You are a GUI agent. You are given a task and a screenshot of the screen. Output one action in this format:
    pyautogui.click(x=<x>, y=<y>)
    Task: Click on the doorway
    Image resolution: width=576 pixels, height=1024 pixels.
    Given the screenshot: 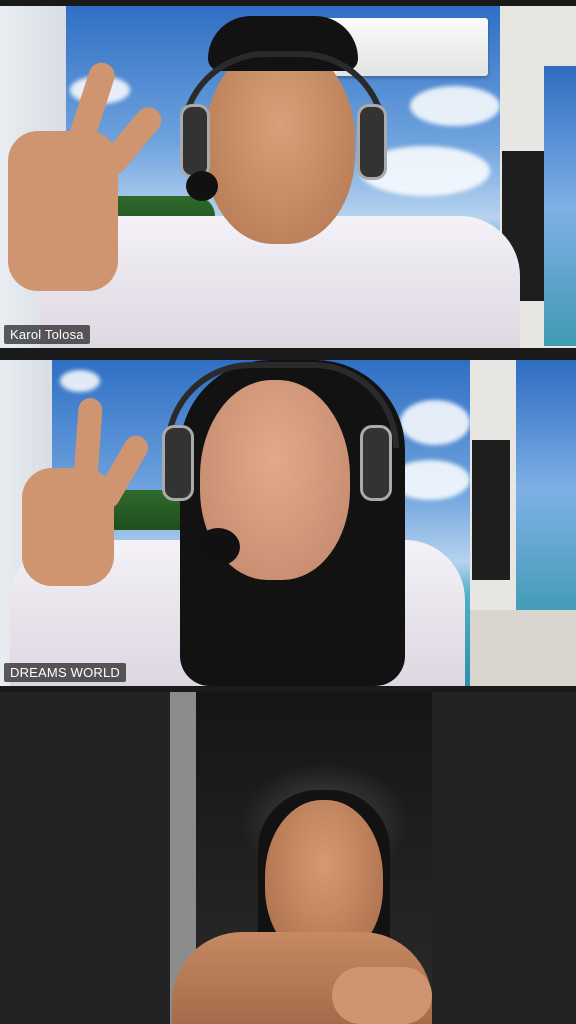 What is the action you would take?
    pyautogui.click(x=491, y=510)
    